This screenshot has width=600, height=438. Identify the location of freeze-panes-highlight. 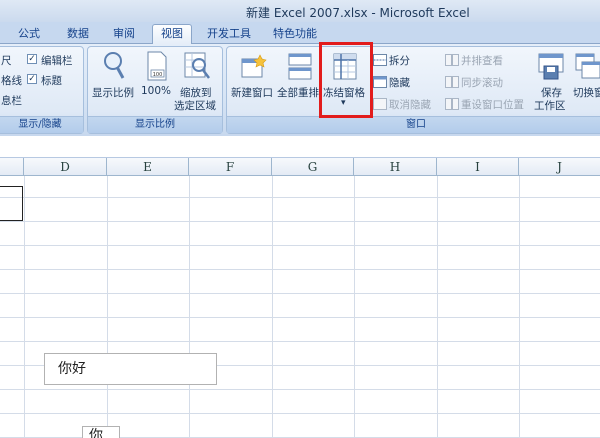
(346, 80).